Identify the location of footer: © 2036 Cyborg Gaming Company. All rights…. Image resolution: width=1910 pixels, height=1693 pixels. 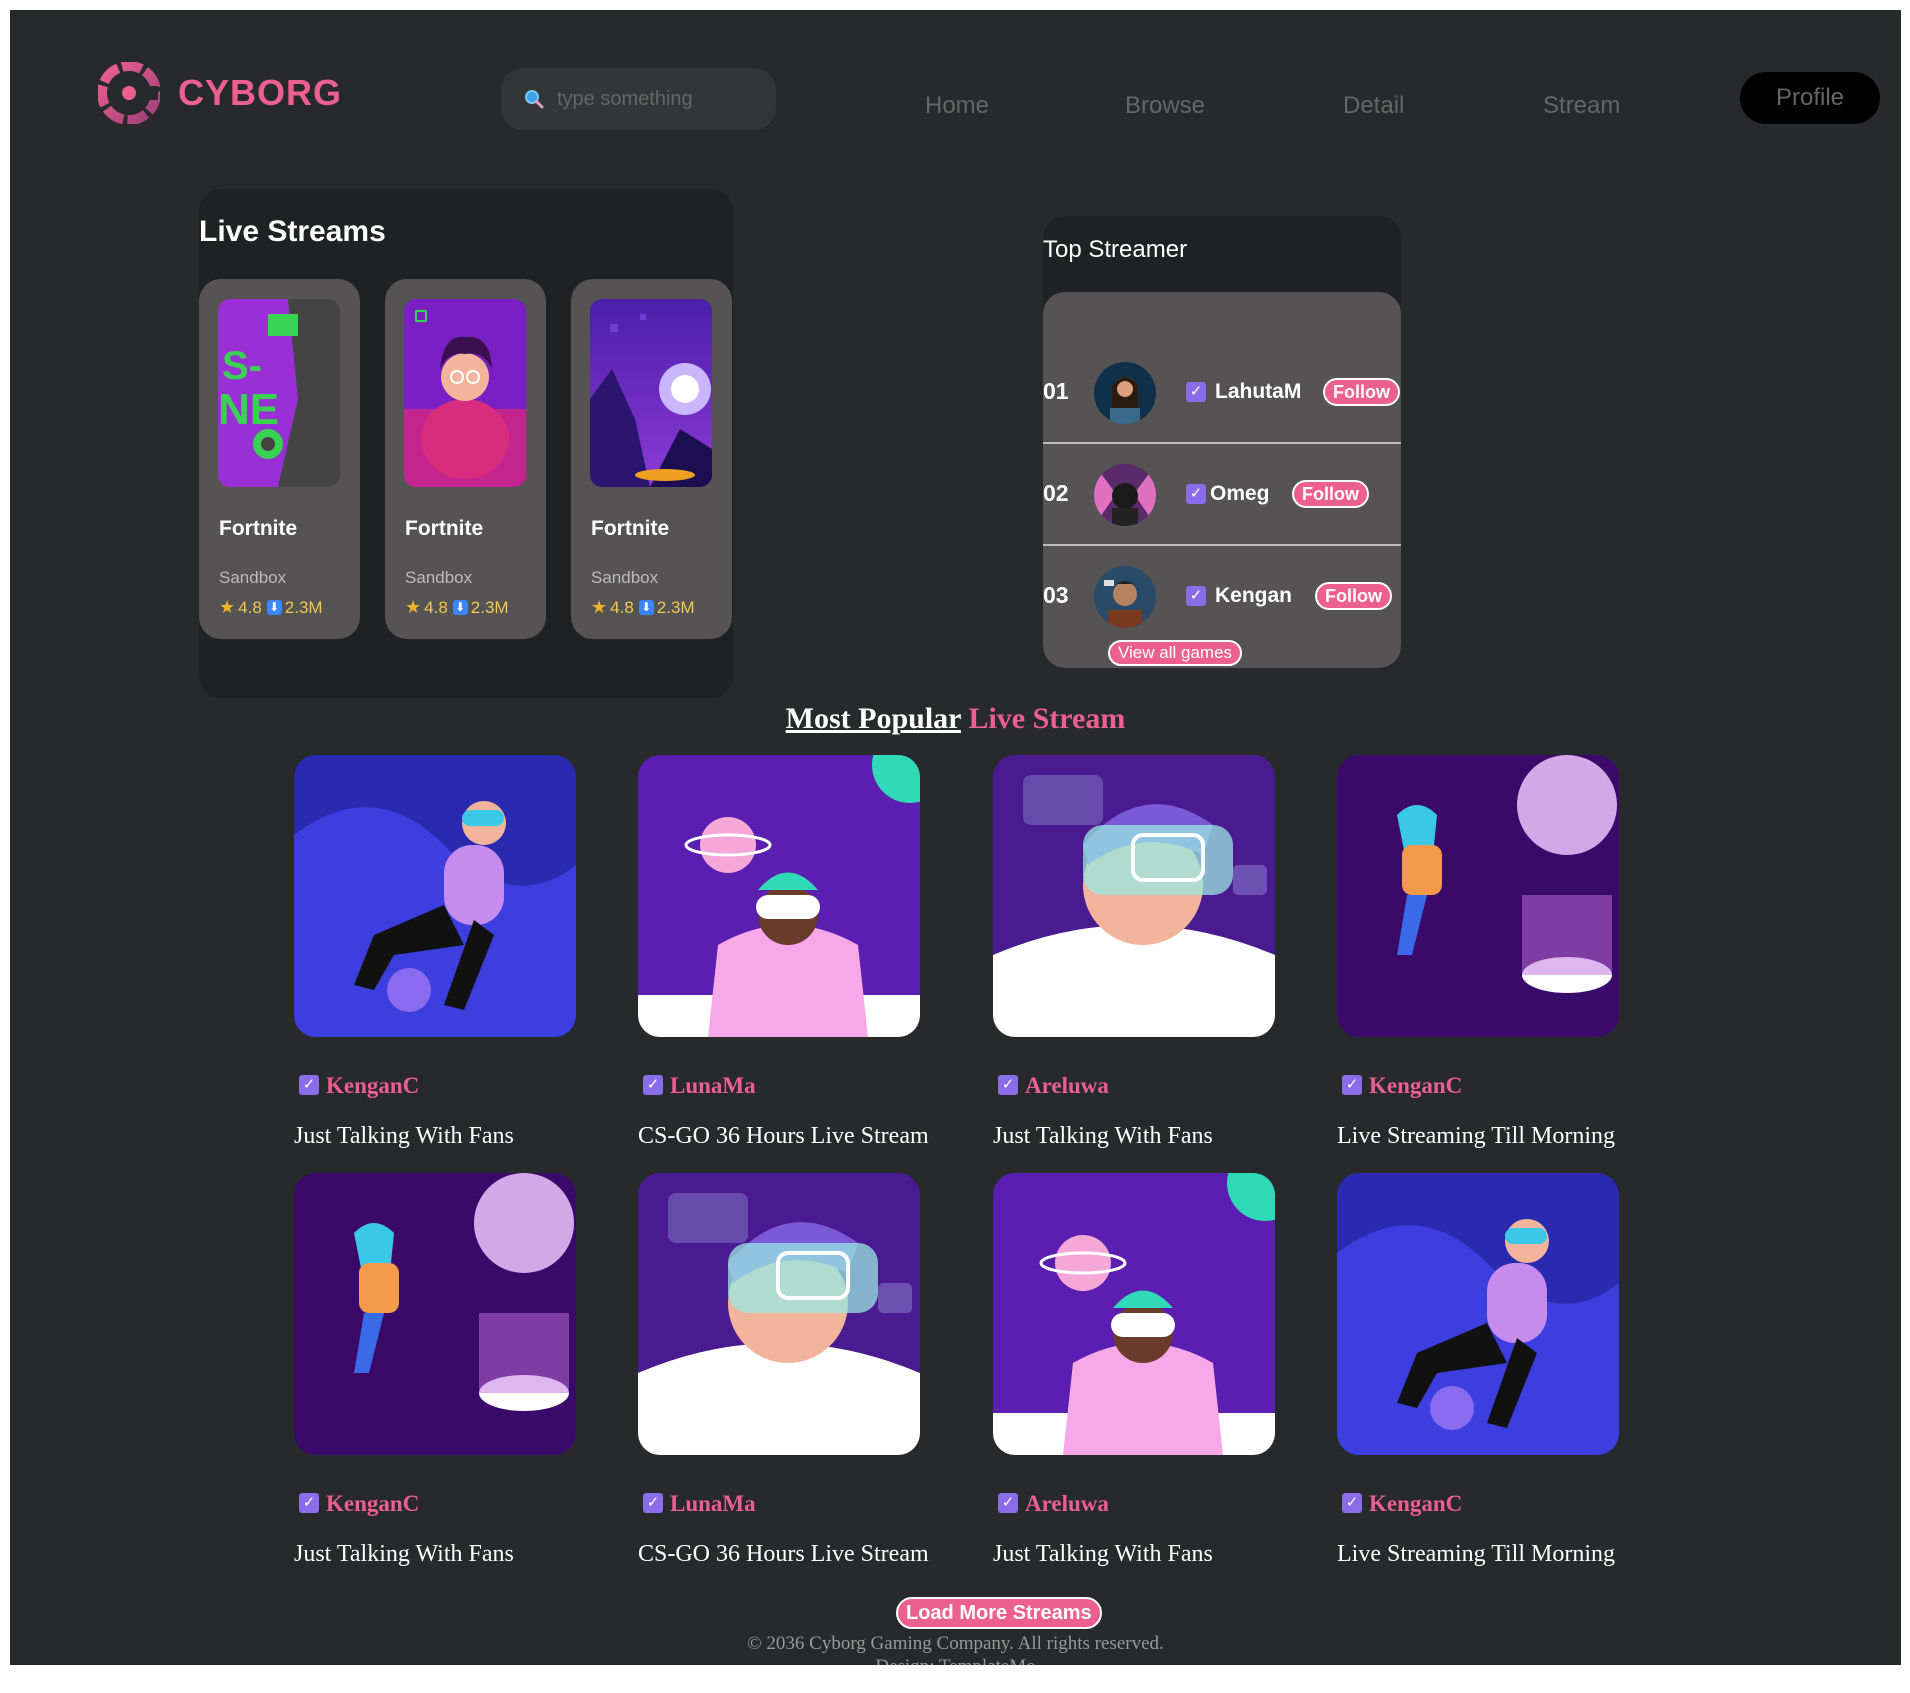
(955, 1648).